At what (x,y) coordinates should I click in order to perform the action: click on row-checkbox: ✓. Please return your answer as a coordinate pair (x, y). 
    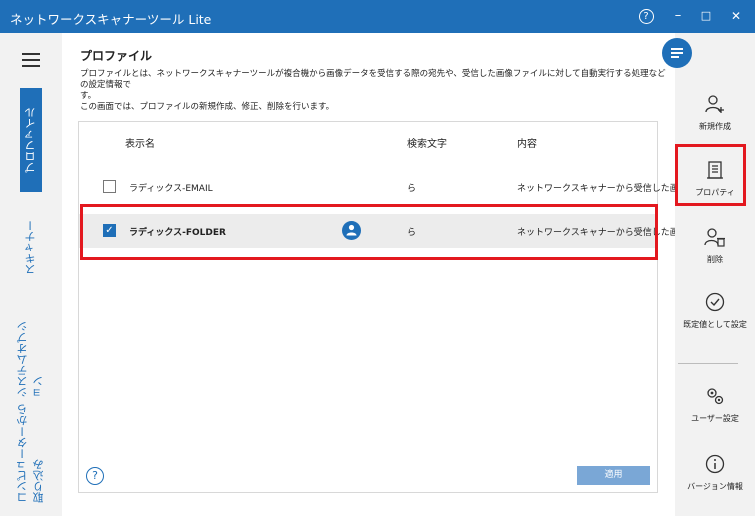
    Looking at the image, I should click on (109, 230).